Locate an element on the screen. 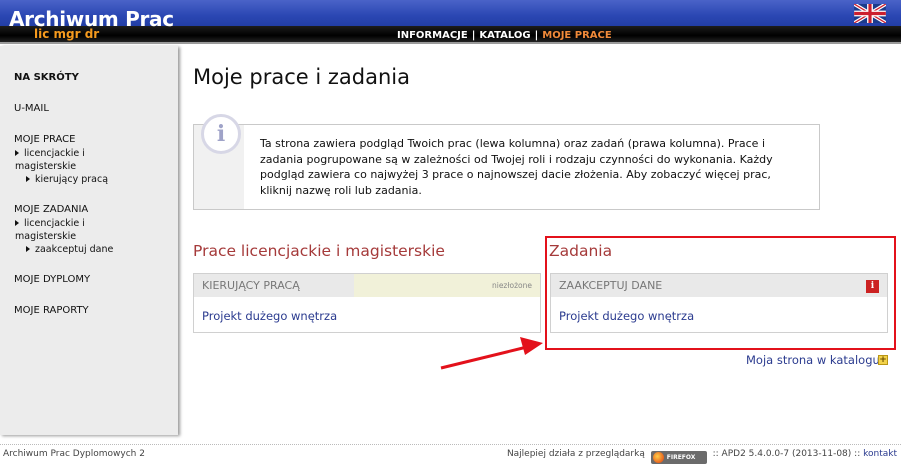 This screenshot has width=901, height=464. sidebar-subitem-label: kierujący pracą is located at coordinates (72, 179).